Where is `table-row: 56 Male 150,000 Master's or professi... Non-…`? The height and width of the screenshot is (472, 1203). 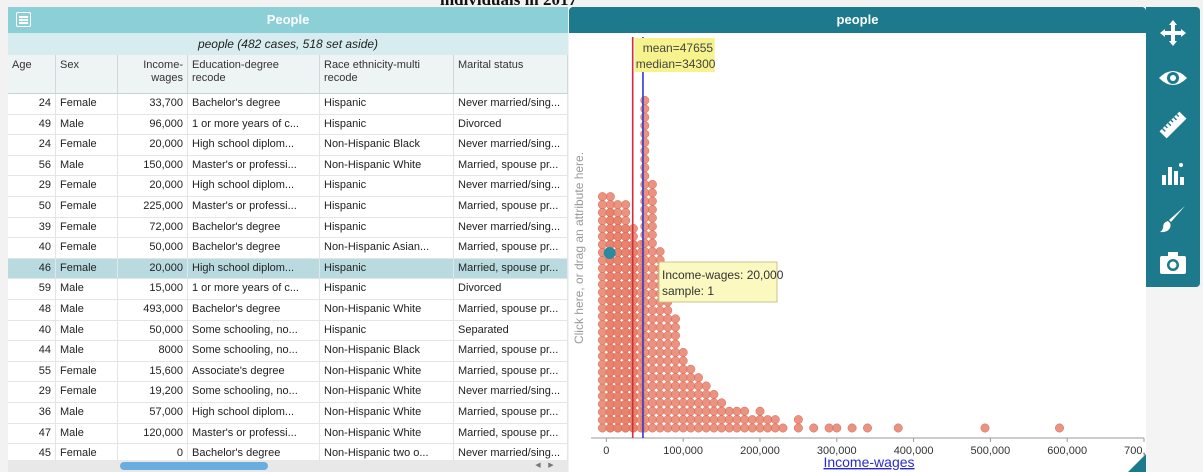
table-row: 56 Male 150,000 Master's or professi... Non-… is located at coordinates (288, 166).